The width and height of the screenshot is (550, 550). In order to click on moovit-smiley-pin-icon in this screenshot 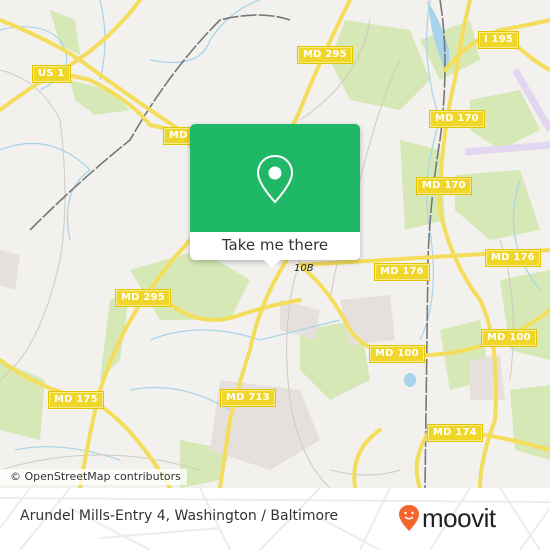, I will do `click(409, 518)`.